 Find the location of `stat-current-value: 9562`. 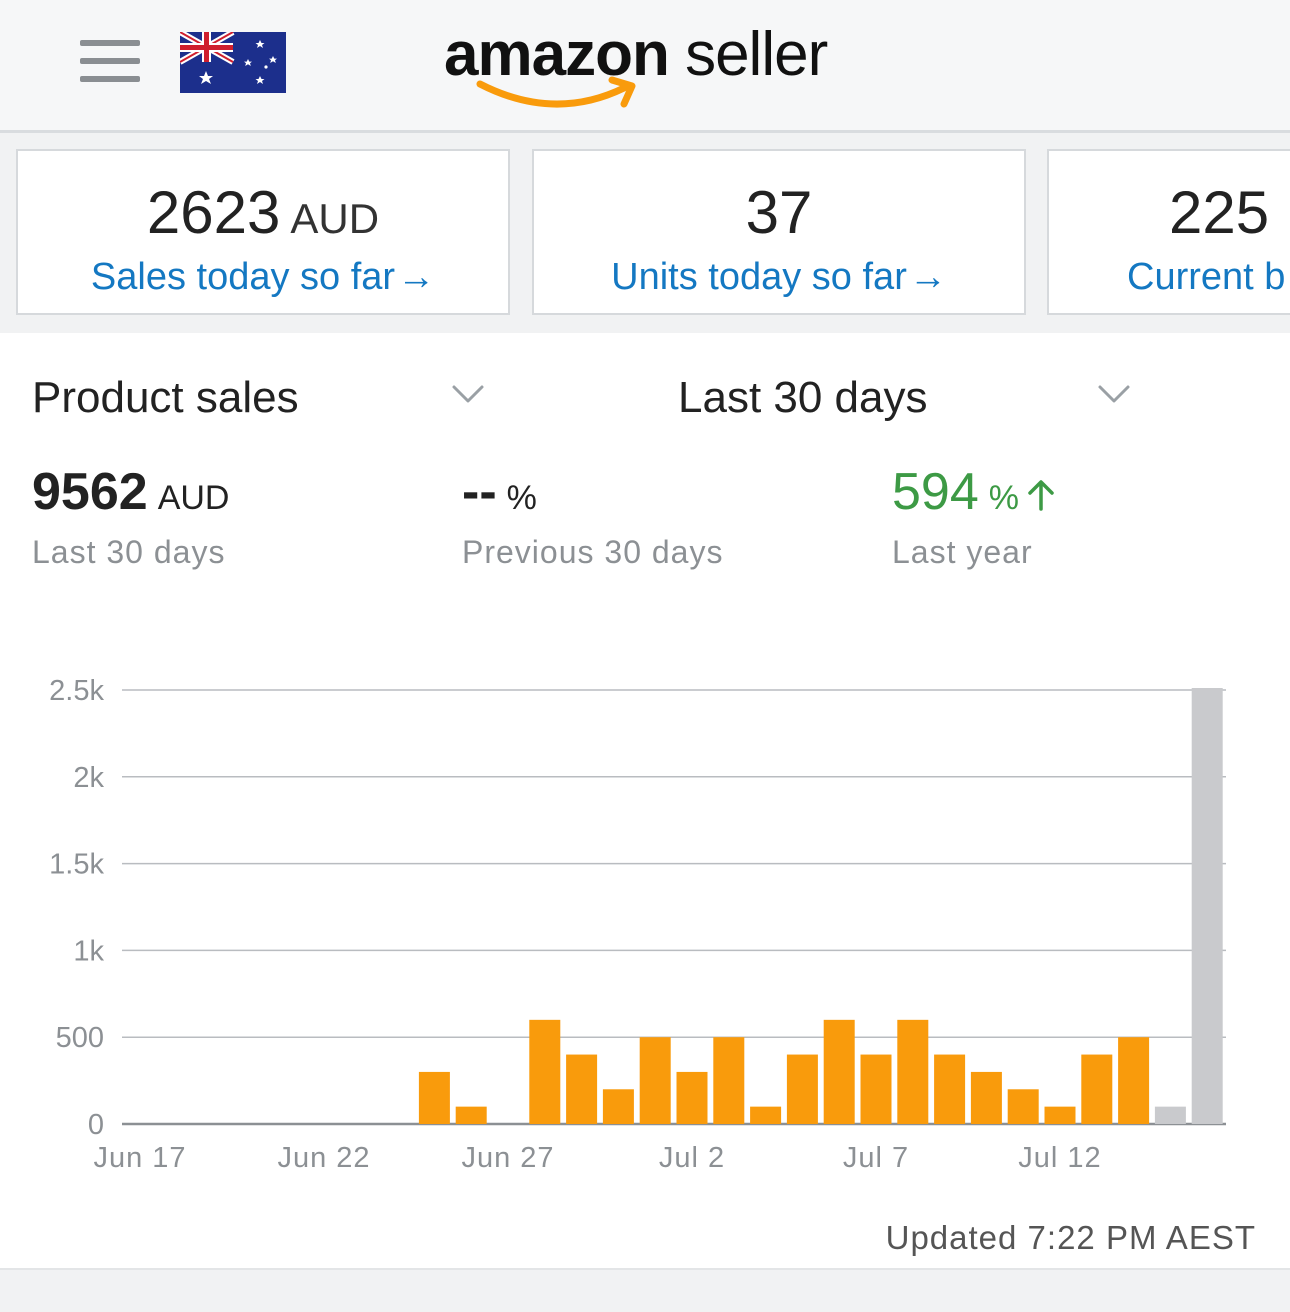

stat-current-value: 9562 is located at coordinates (90, 492).